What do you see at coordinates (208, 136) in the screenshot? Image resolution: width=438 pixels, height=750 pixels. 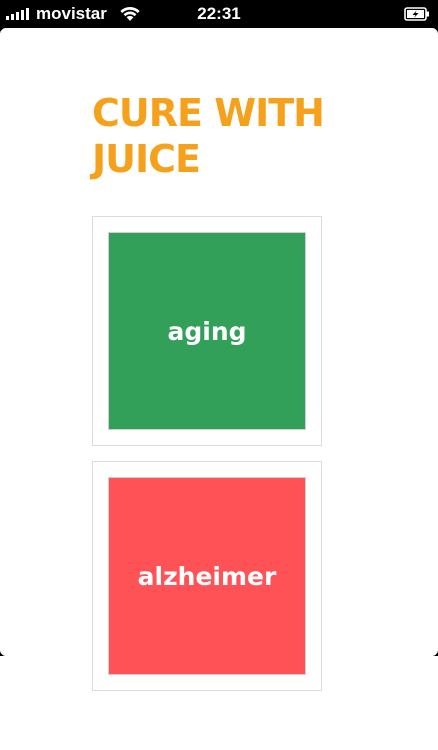 I see `page-title: CURE WITH JUICE` at bounding box center [208, 136].